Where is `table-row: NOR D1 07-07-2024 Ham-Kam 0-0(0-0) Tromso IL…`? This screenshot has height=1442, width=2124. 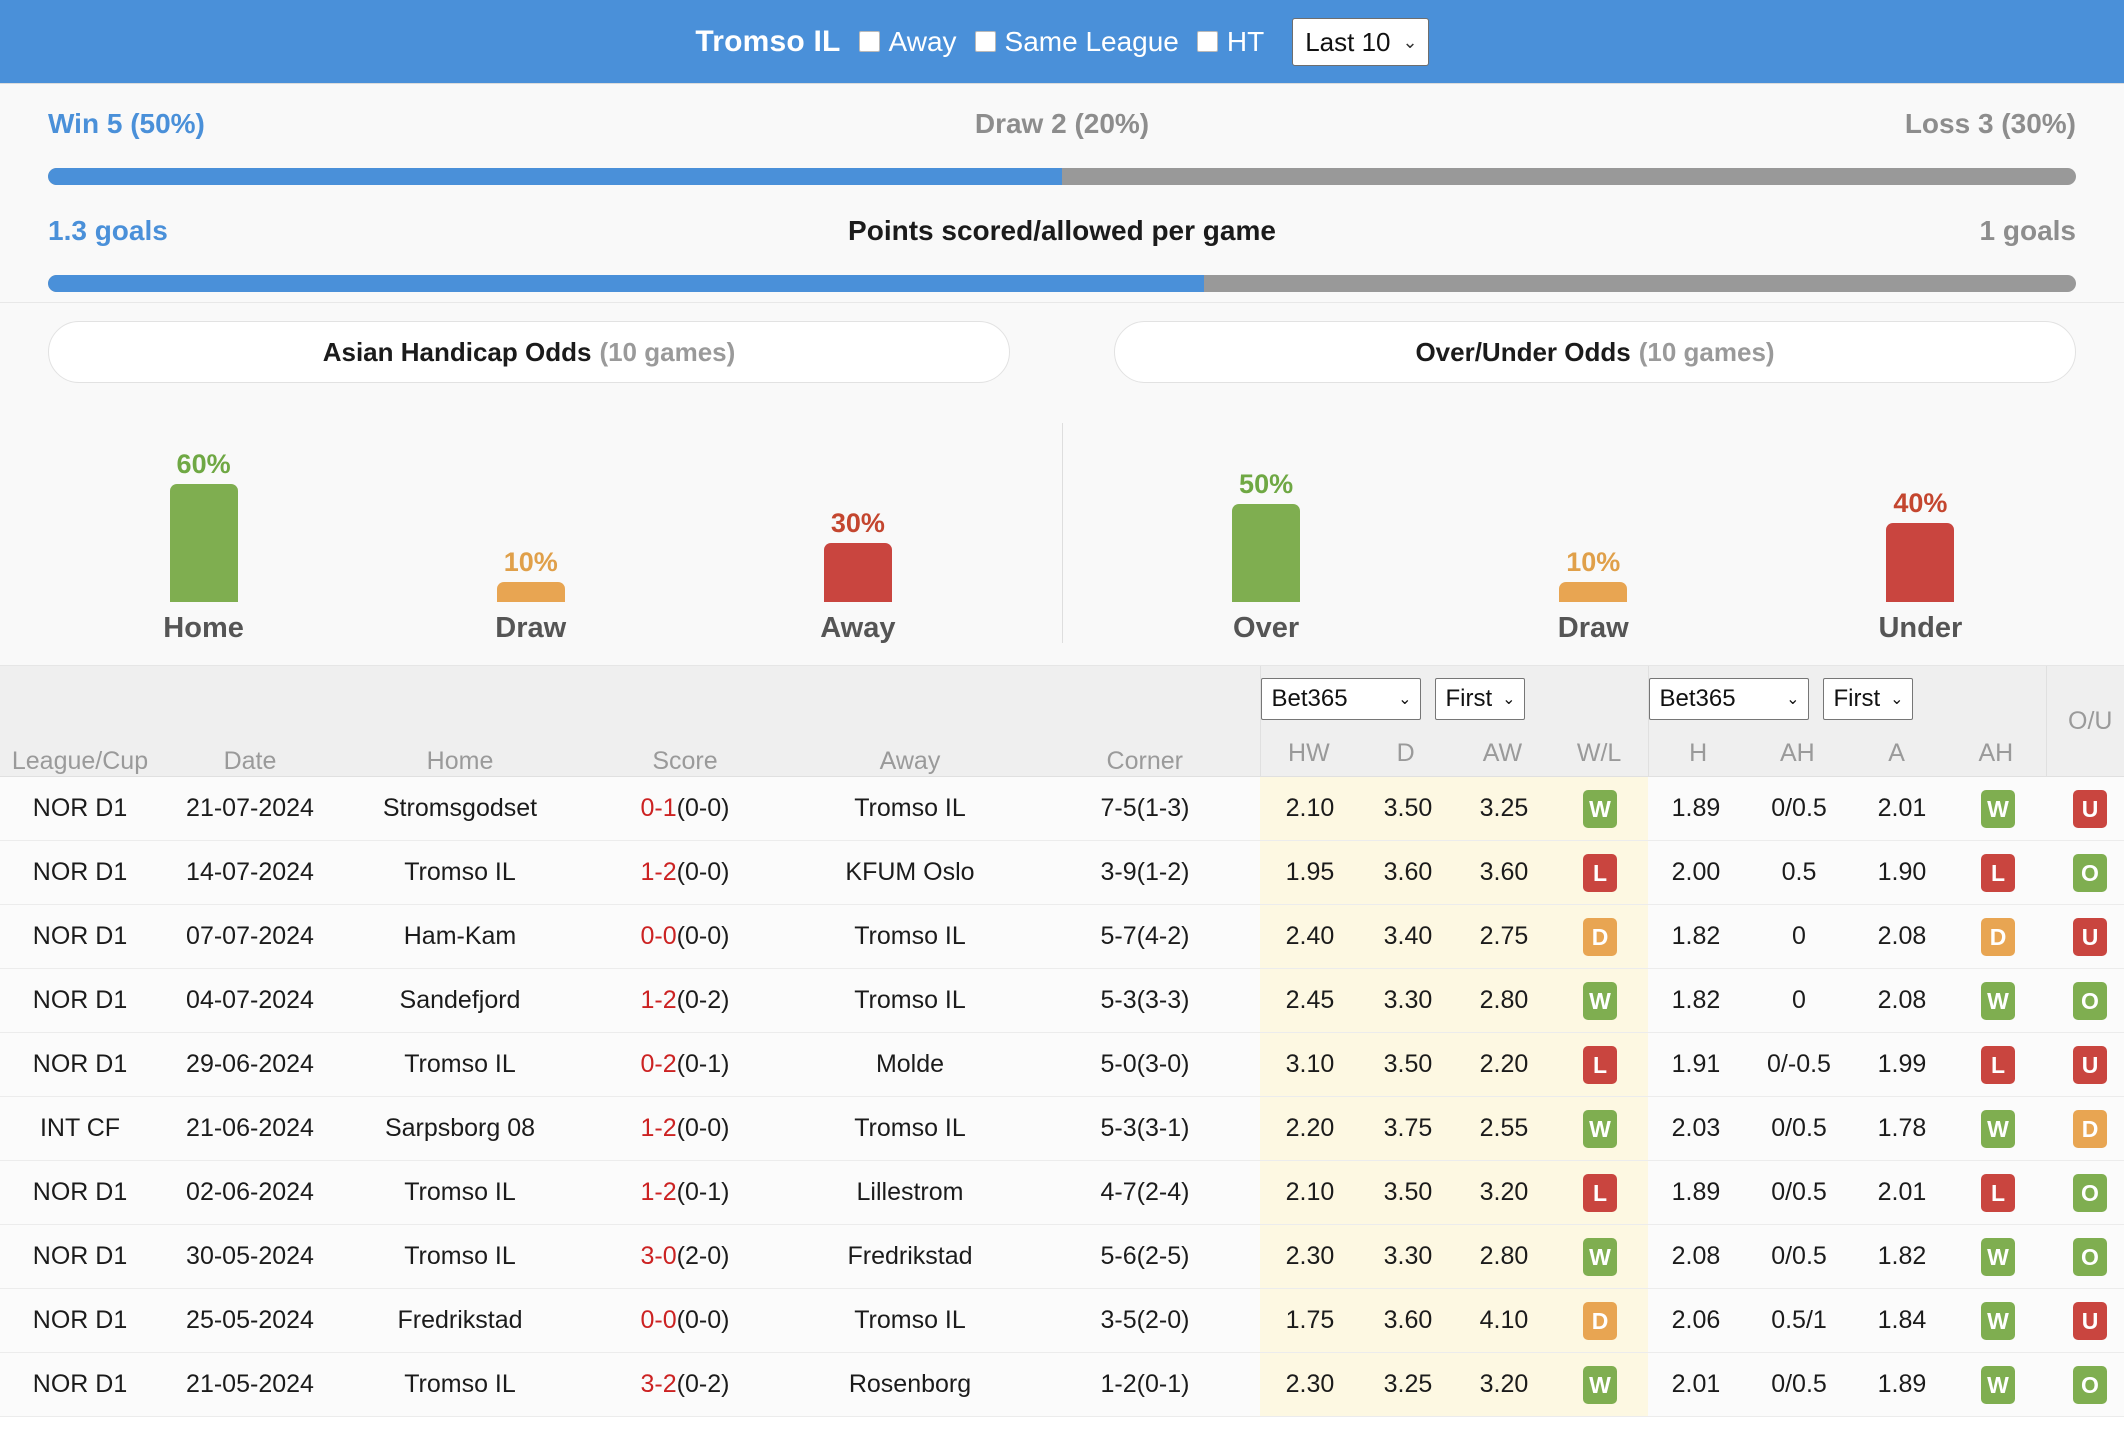 table-row: NOR D1 07-07-2024 Ham-Kam 0-0(0-0) Tromso IL… is located at coordinates (1062, 936).